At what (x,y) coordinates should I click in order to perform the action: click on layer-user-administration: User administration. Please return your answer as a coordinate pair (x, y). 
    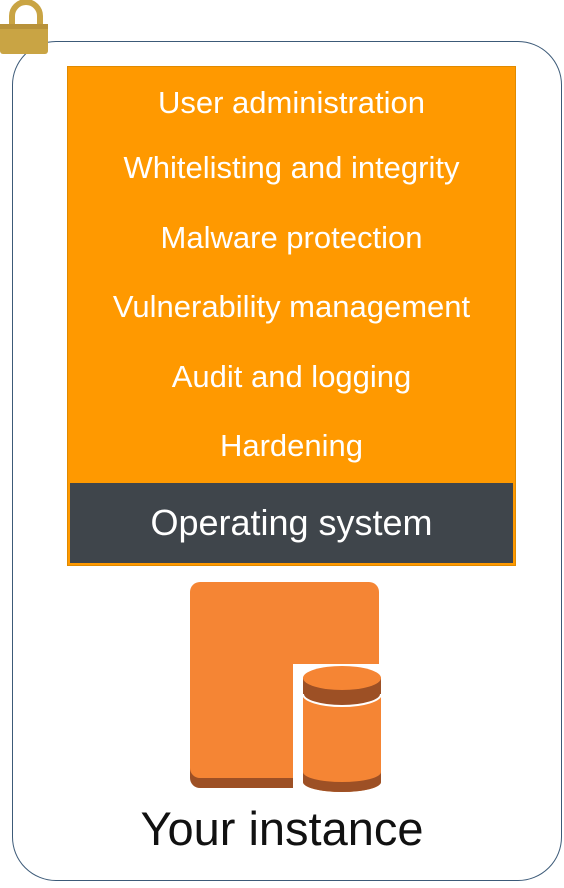
    Looking at the image, I should click on (291, 102).